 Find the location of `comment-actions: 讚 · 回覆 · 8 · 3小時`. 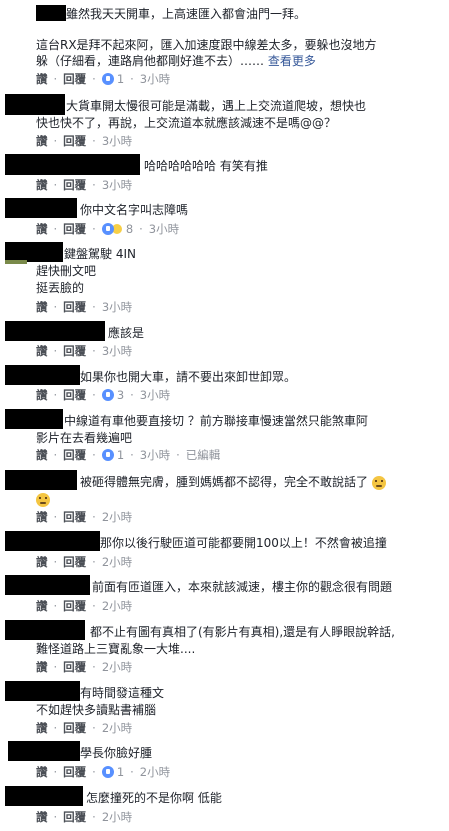

comment-actions: 讚 · 回覆 · 8 · 3小時 is located at coordinates (107, 229).